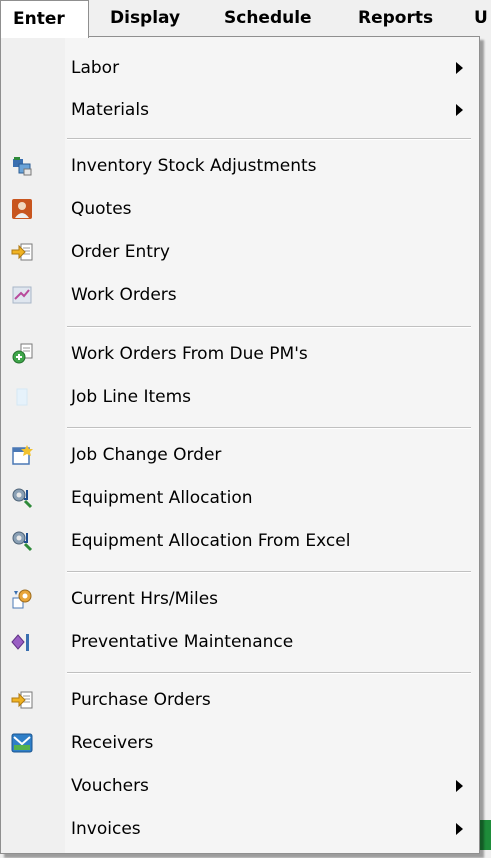 The width and height of the screenshot is (491, 858). Describe the element at coordinates (22, 209) in the screenshot. I see `quotes-icon` at that location.